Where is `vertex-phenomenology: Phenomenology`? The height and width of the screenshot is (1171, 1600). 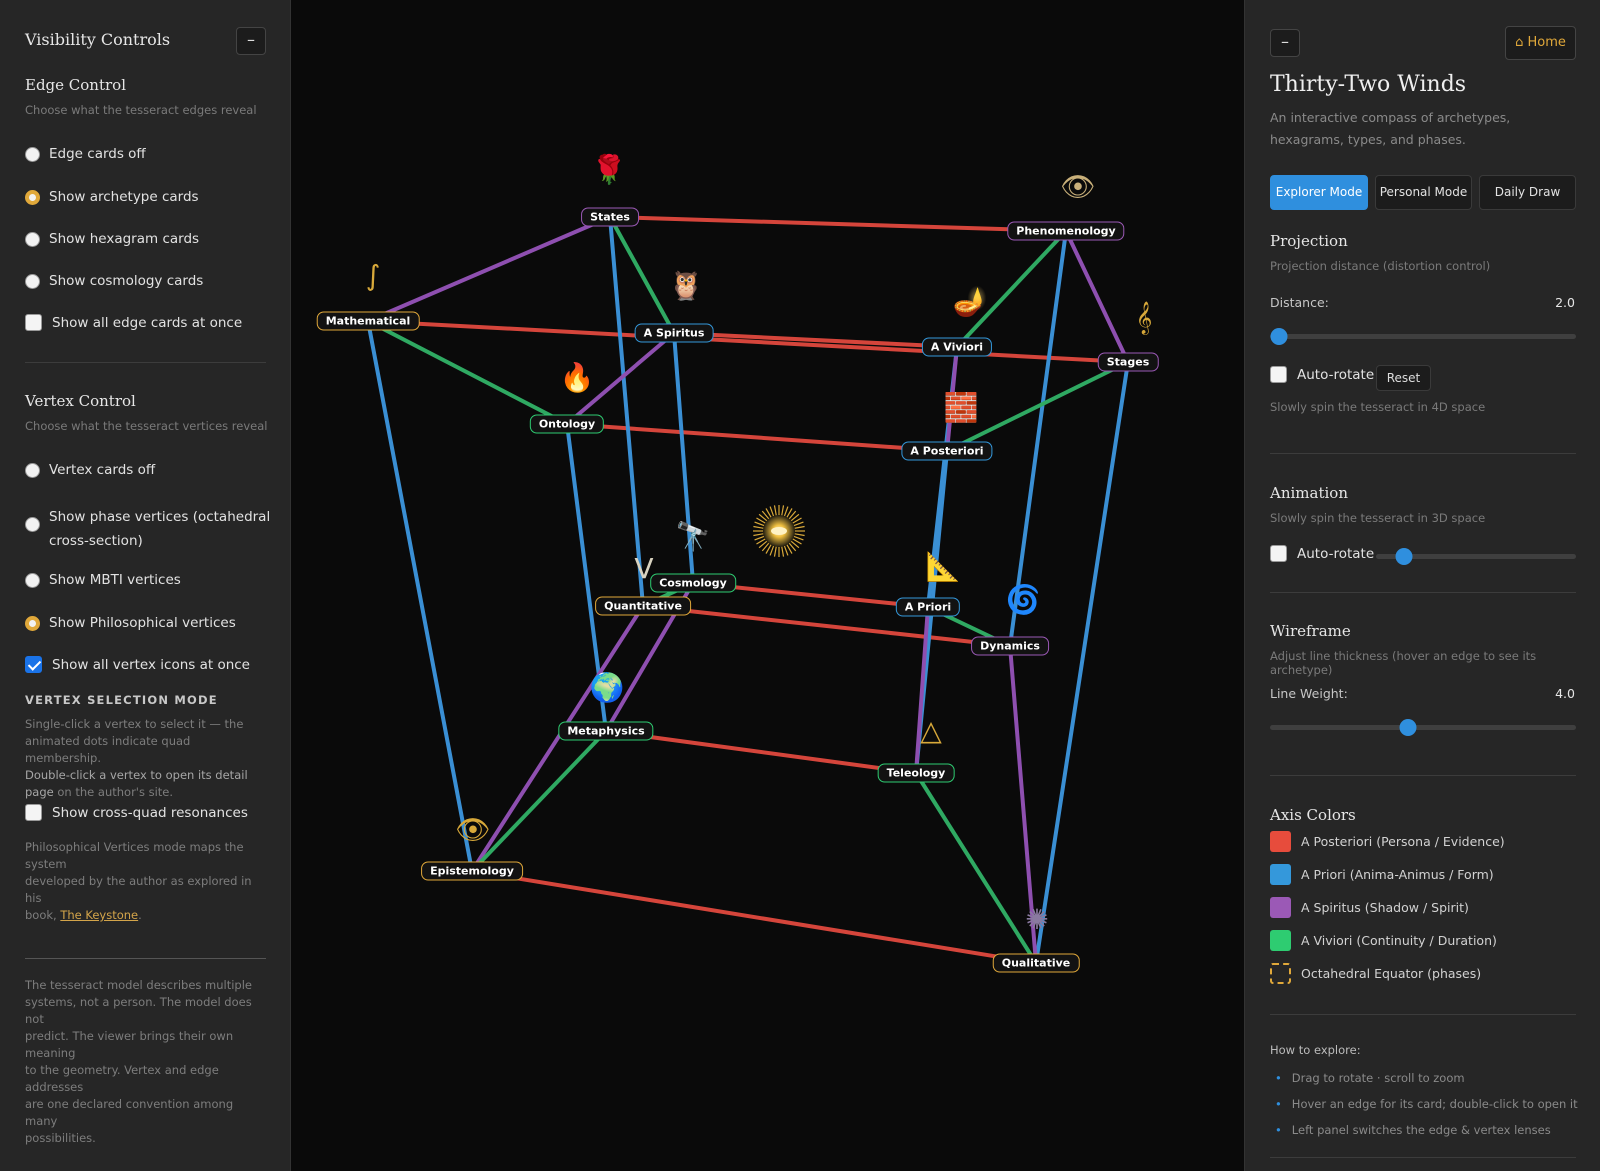 vertex-phenomenology: Phenomenology is located at coordinates (1066, 231).